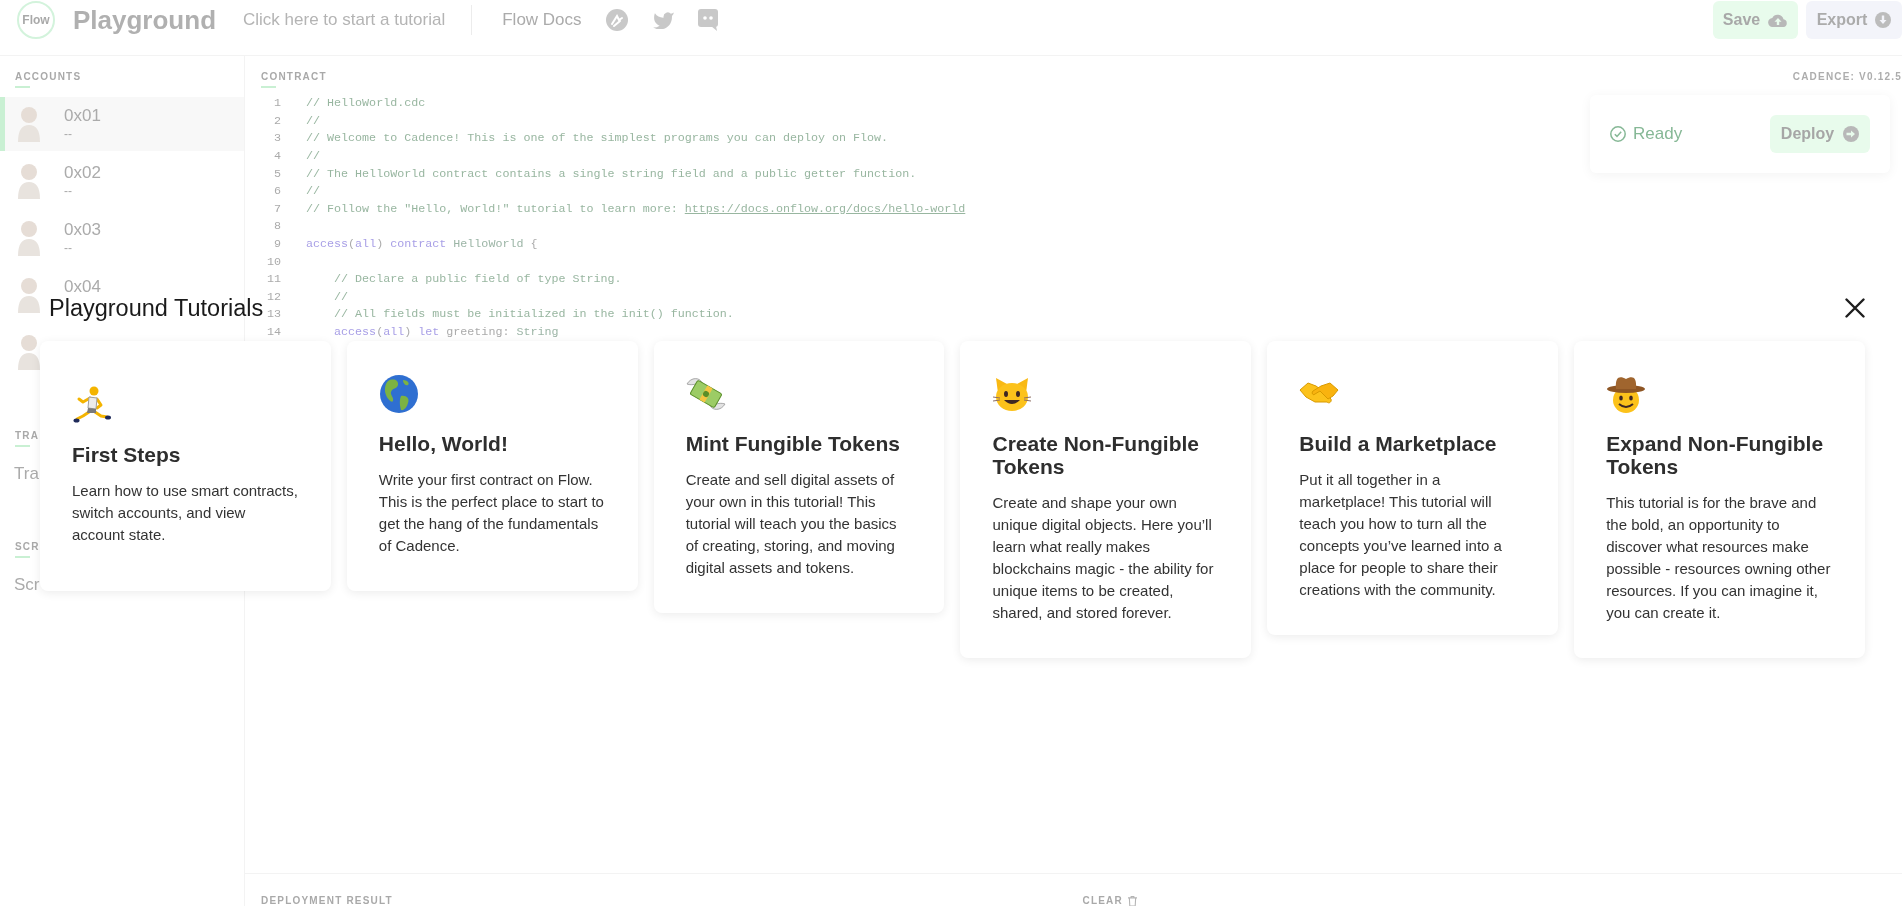 The width and height of the screenshot is (1902, 906). Describe the element at coordinates (294, 77) in the screenshot. I see `section-heading: CONTRACT` at that location.